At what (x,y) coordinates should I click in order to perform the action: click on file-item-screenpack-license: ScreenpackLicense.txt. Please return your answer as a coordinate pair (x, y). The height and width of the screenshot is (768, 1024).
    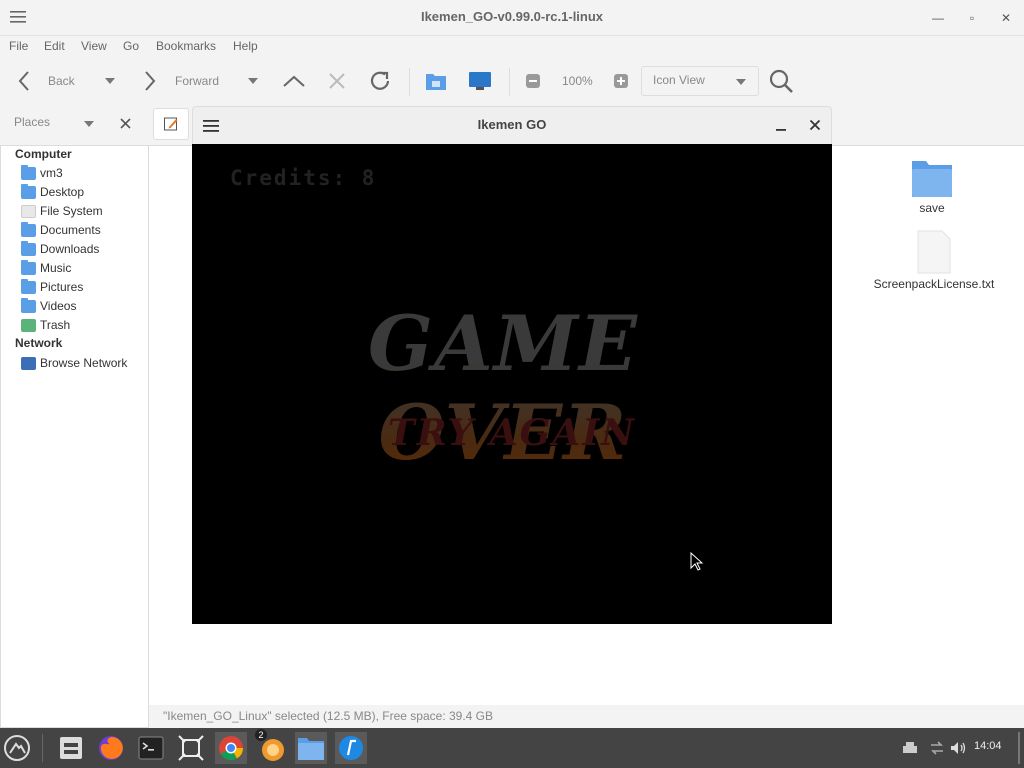
    Looking at the image, I should click on (934, 260).